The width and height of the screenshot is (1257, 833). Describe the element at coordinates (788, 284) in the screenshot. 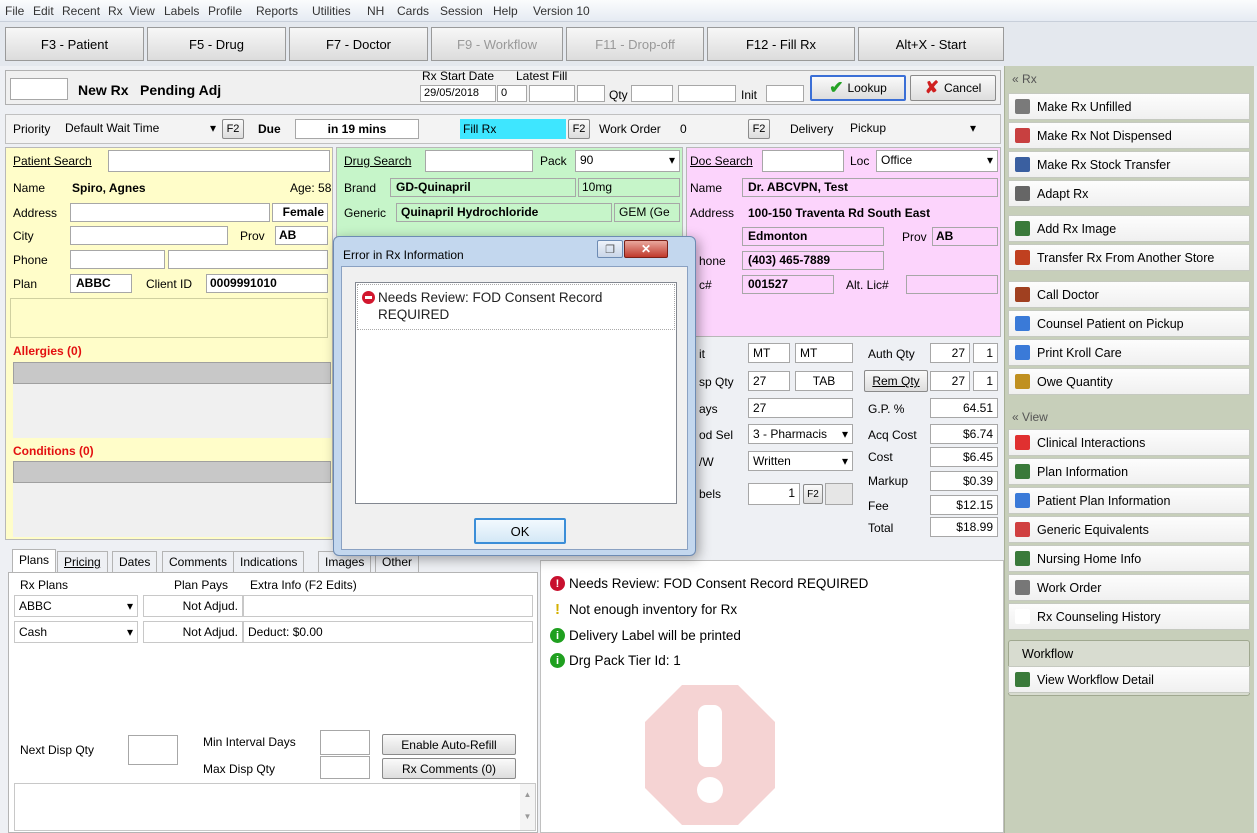

I see `doc-lic-field: 001527` at that location.